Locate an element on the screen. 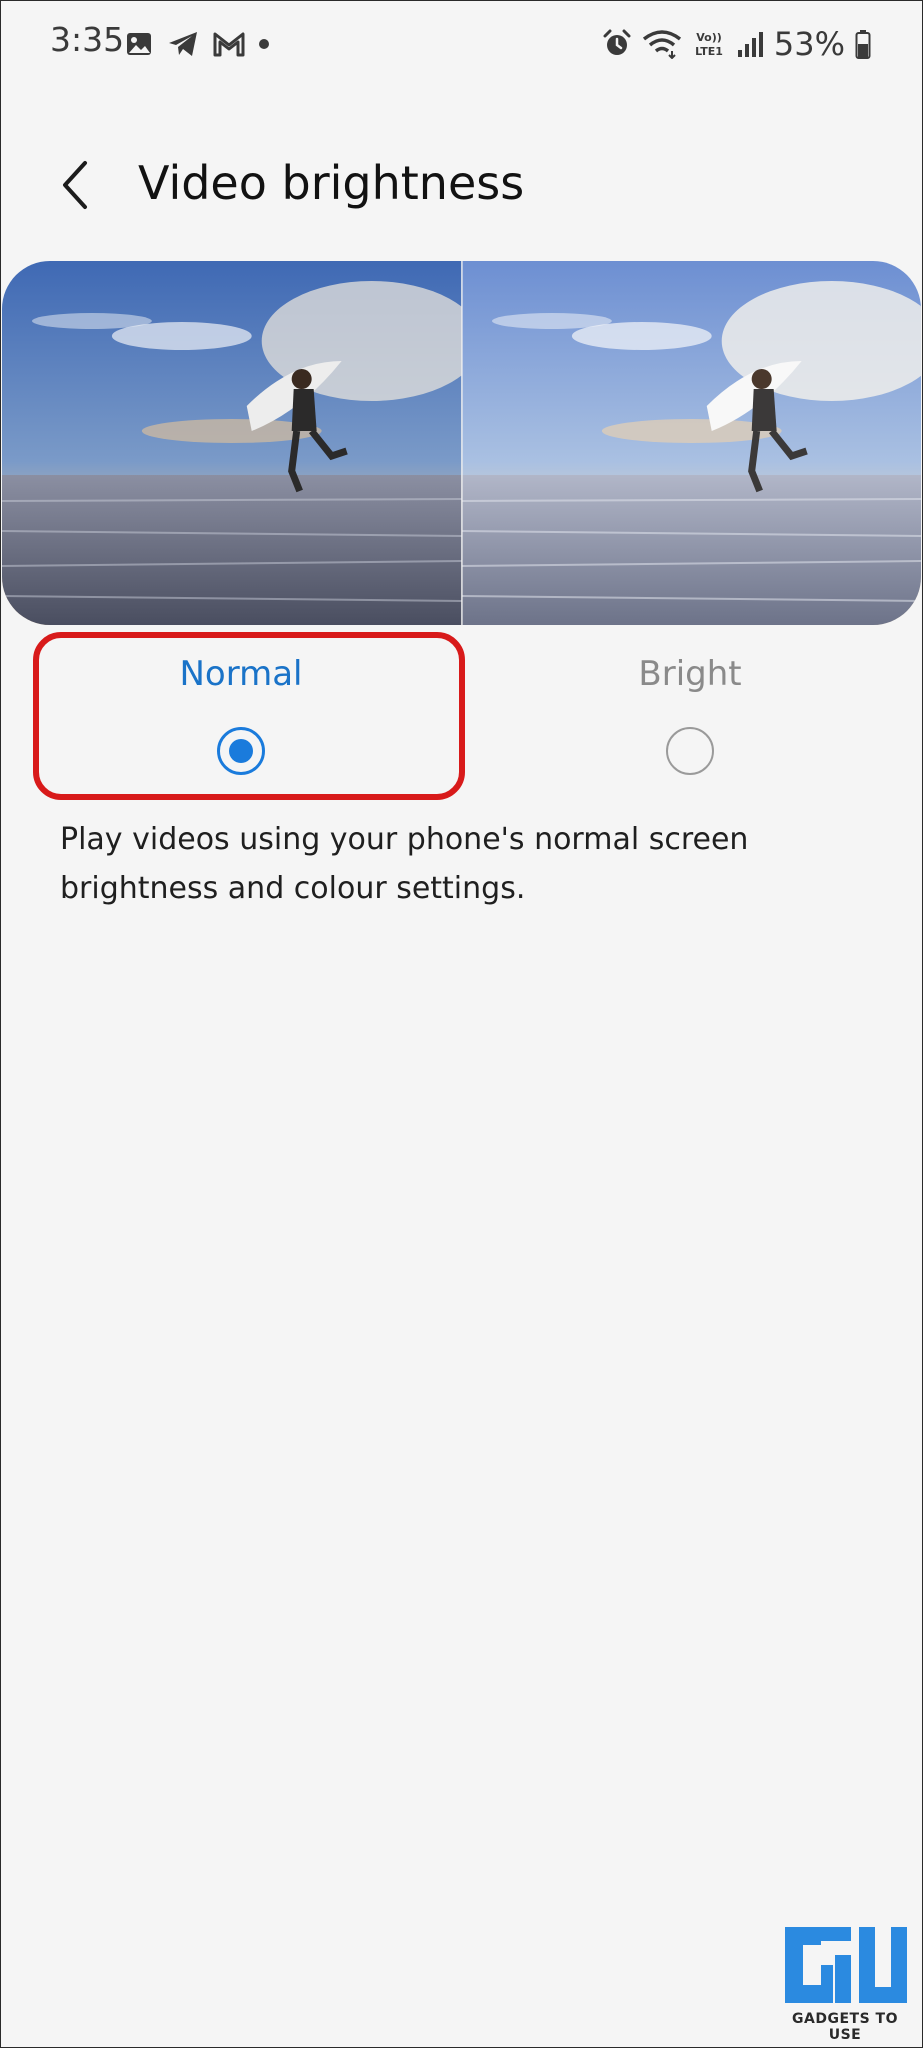 The height and width of the screenshot is (2048, 923). volte-lte-icon: Vo)) LTE1 is located at coordinates (709, 44).